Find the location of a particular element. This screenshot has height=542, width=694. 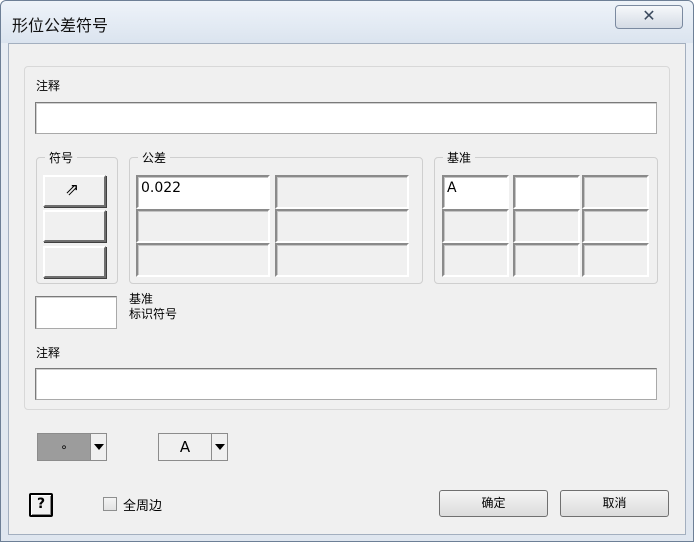

text-style-dropdown: A is located at coordinates (193, 447).